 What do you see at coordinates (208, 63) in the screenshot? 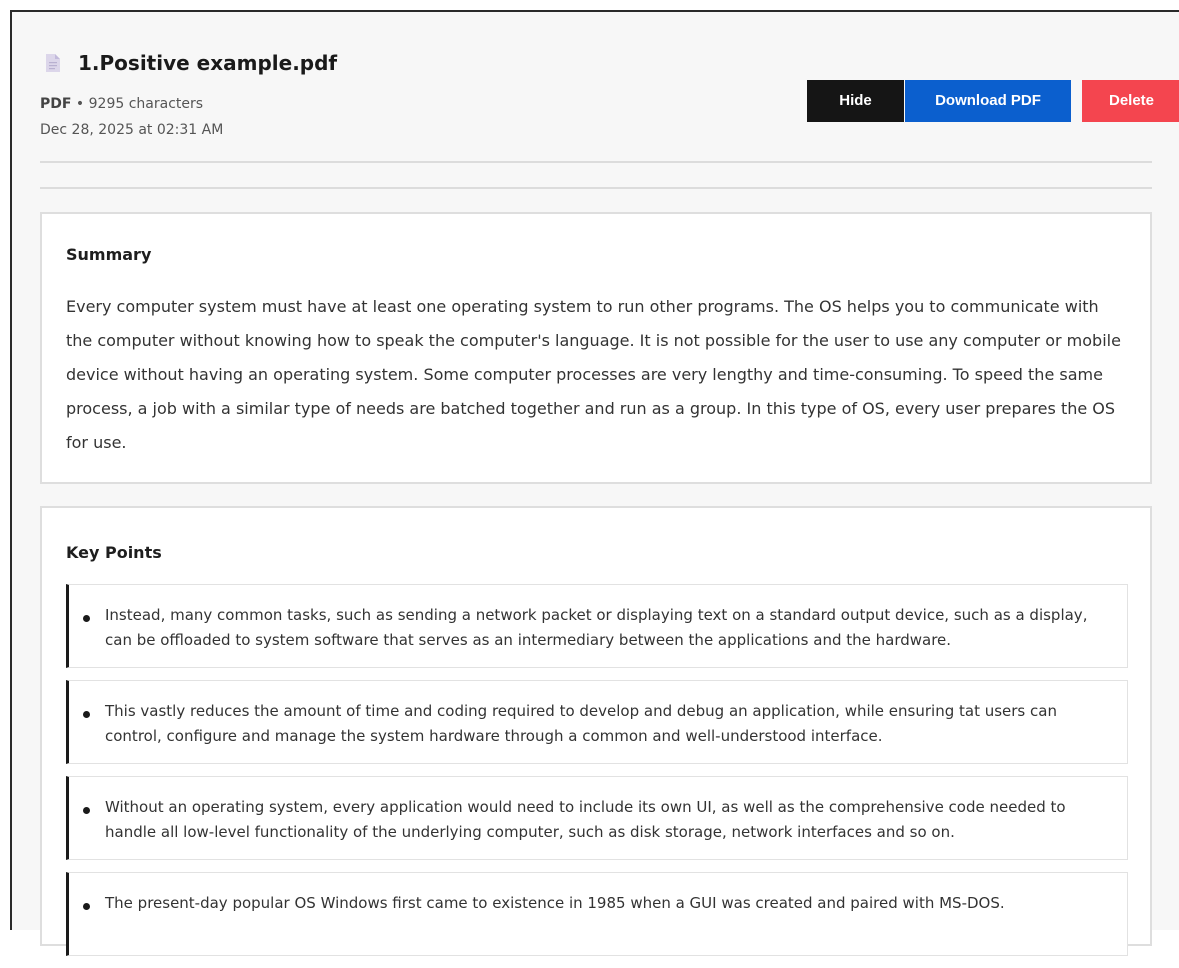
I see `file-name-title: 1.Positive example.pdf` at bounding box center [208, 63].